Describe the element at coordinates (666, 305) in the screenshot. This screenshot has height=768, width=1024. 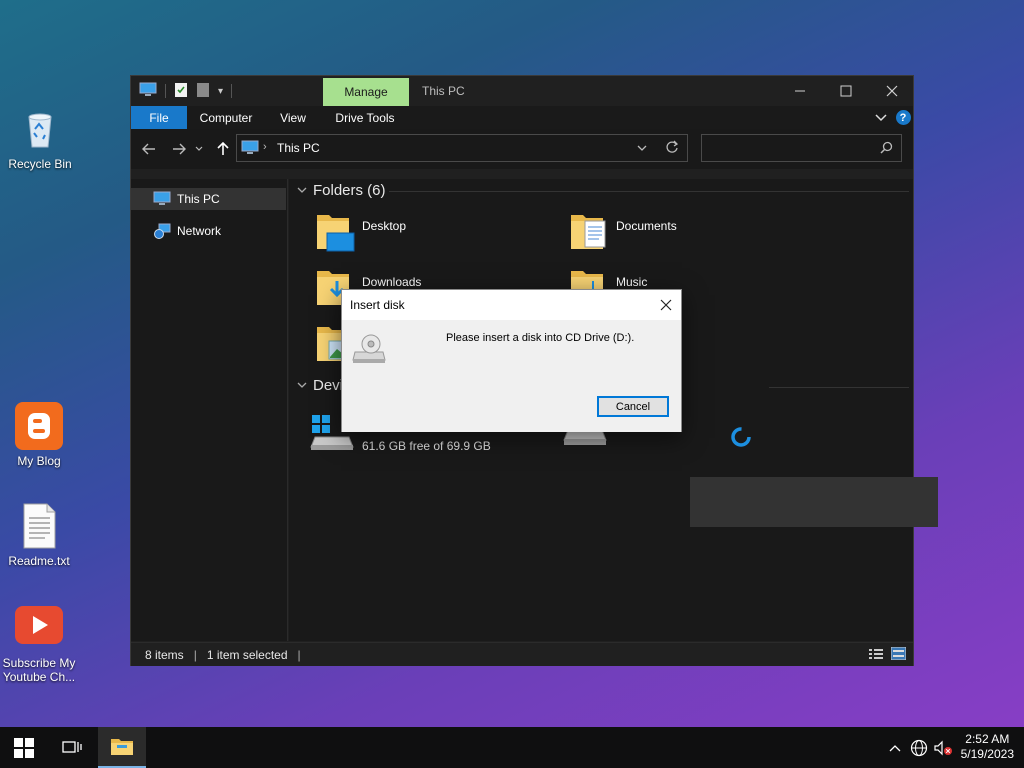
I see `dialog-close-button` at that location.